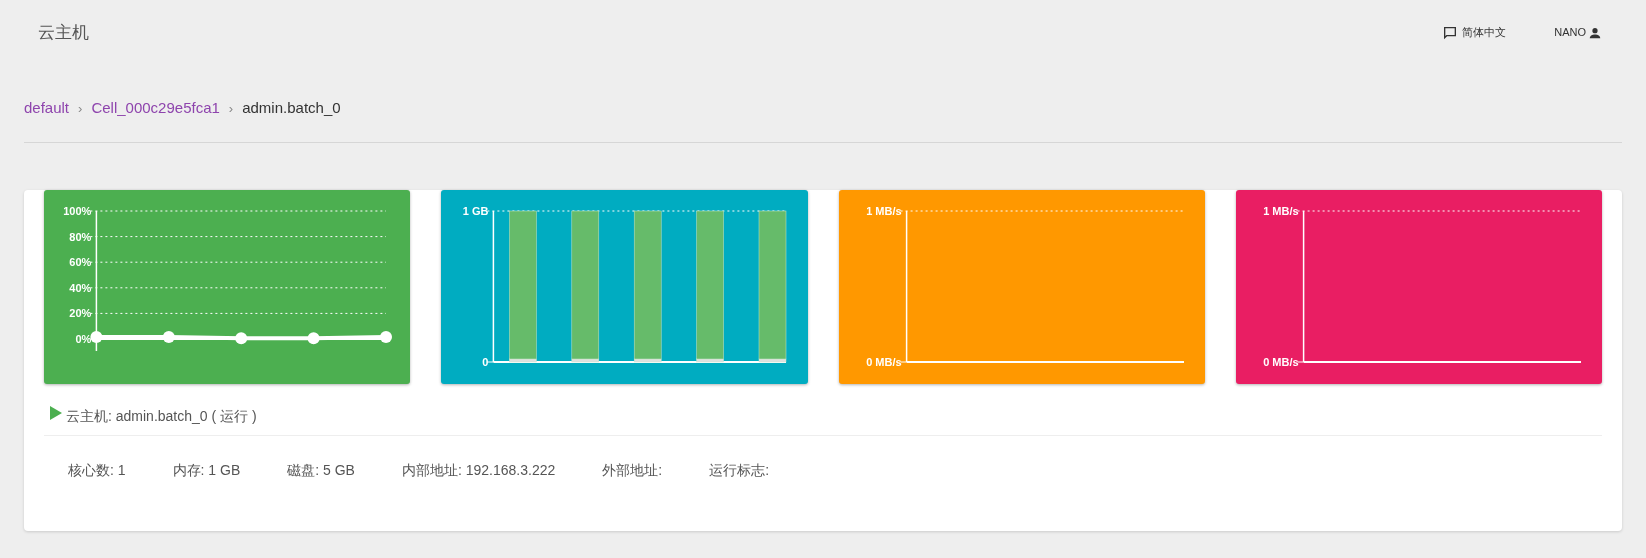 This screenshot has height=558, width=1646. I want to click on spec-text: 核心数: 1, so click(97, 470).